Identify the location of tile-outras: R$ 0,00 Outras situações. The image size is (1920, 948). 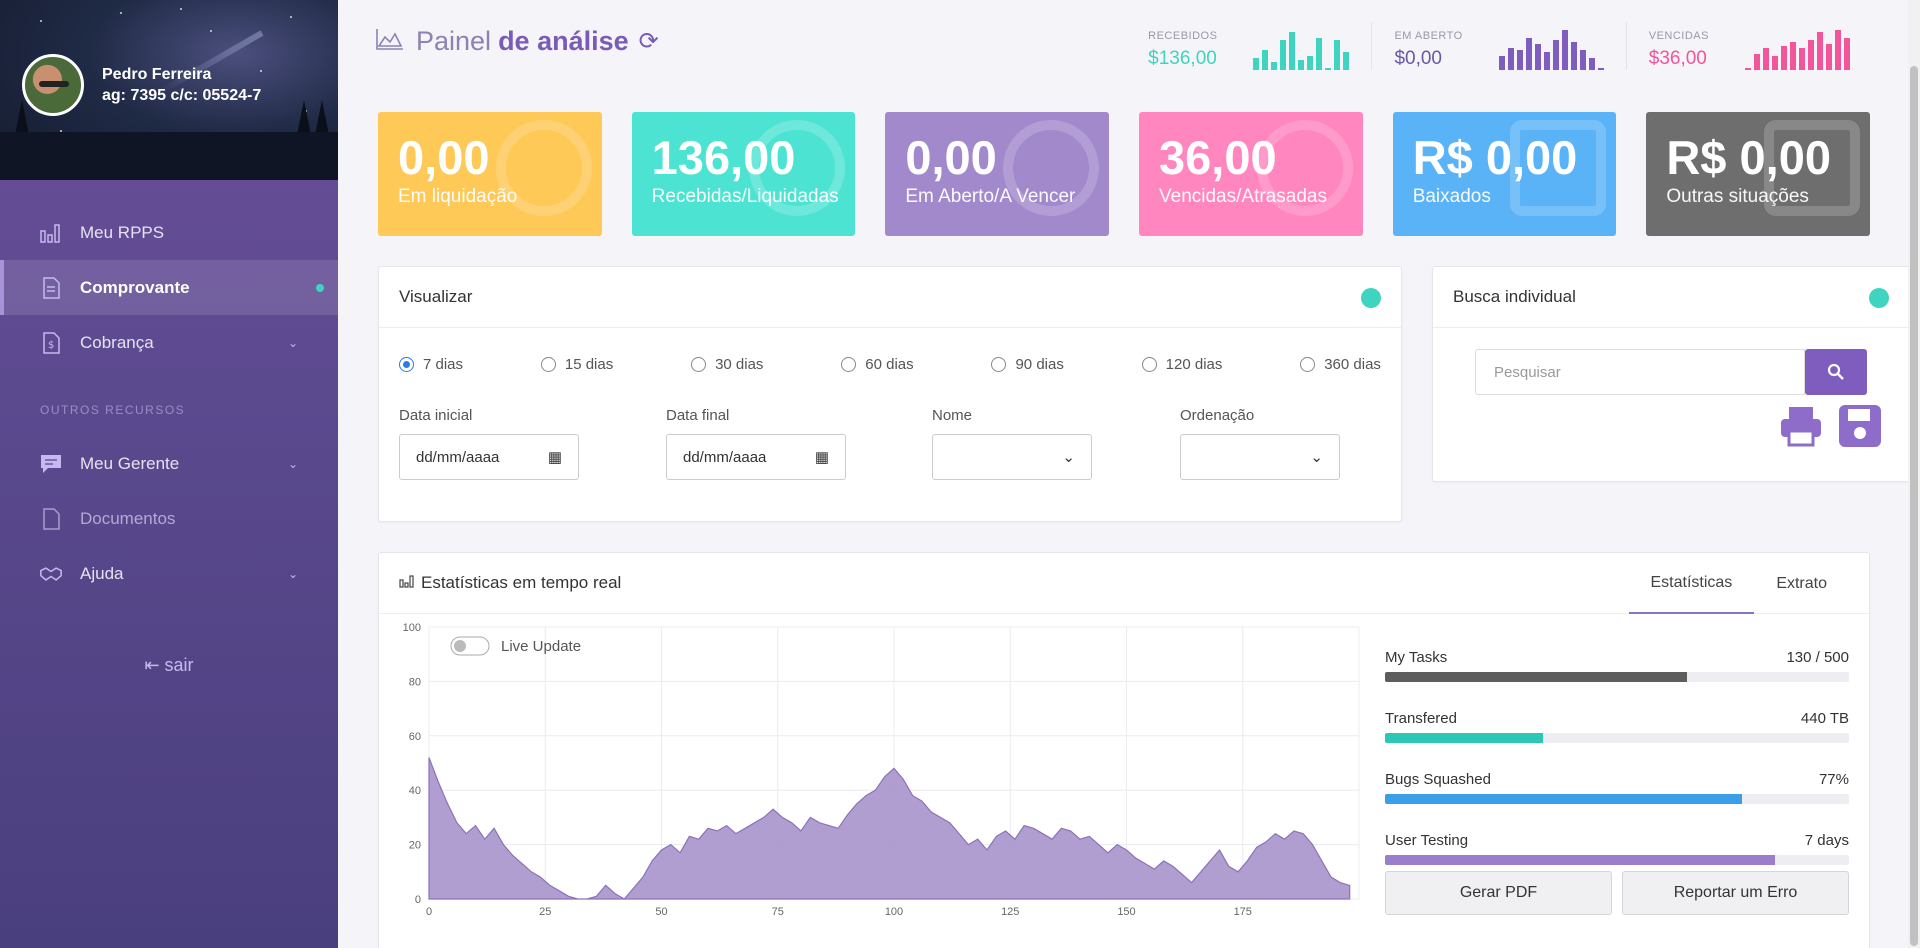
(1758, 174).